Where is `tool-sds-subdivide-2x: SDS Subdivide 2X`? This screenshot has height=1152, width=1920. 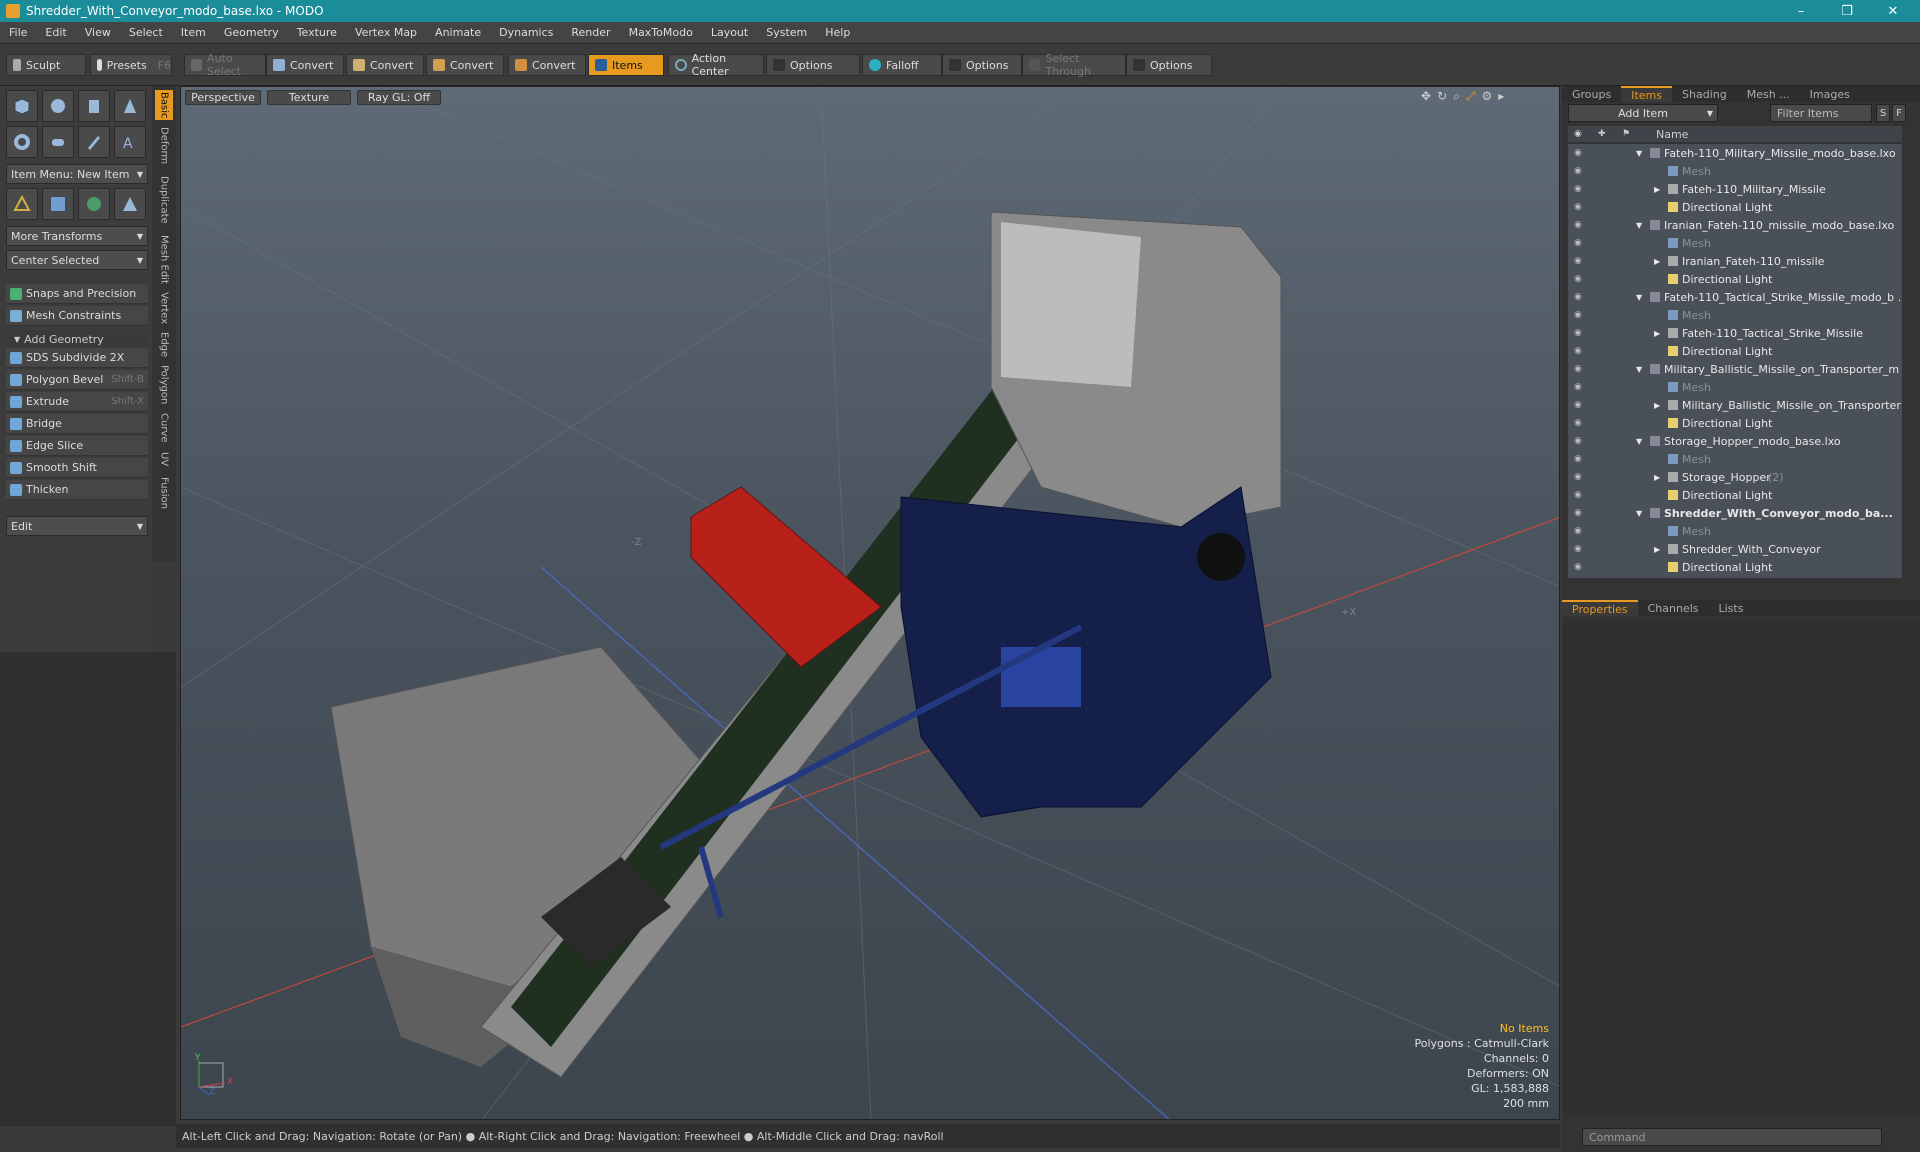
tool-sds-subdivide-2x: SDS Subdivide 2X is located at coordinates (77, 358).